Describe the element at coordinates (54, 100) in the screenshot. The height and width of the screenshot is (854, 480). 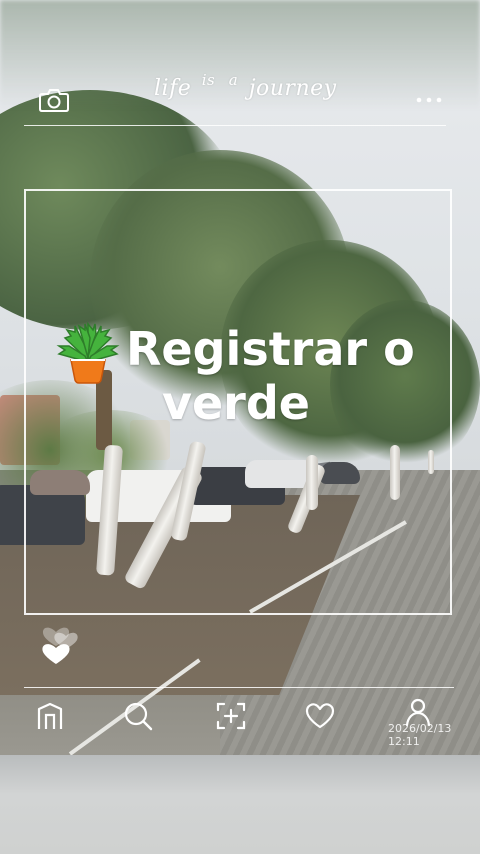
I see `camera-icon` at that location.